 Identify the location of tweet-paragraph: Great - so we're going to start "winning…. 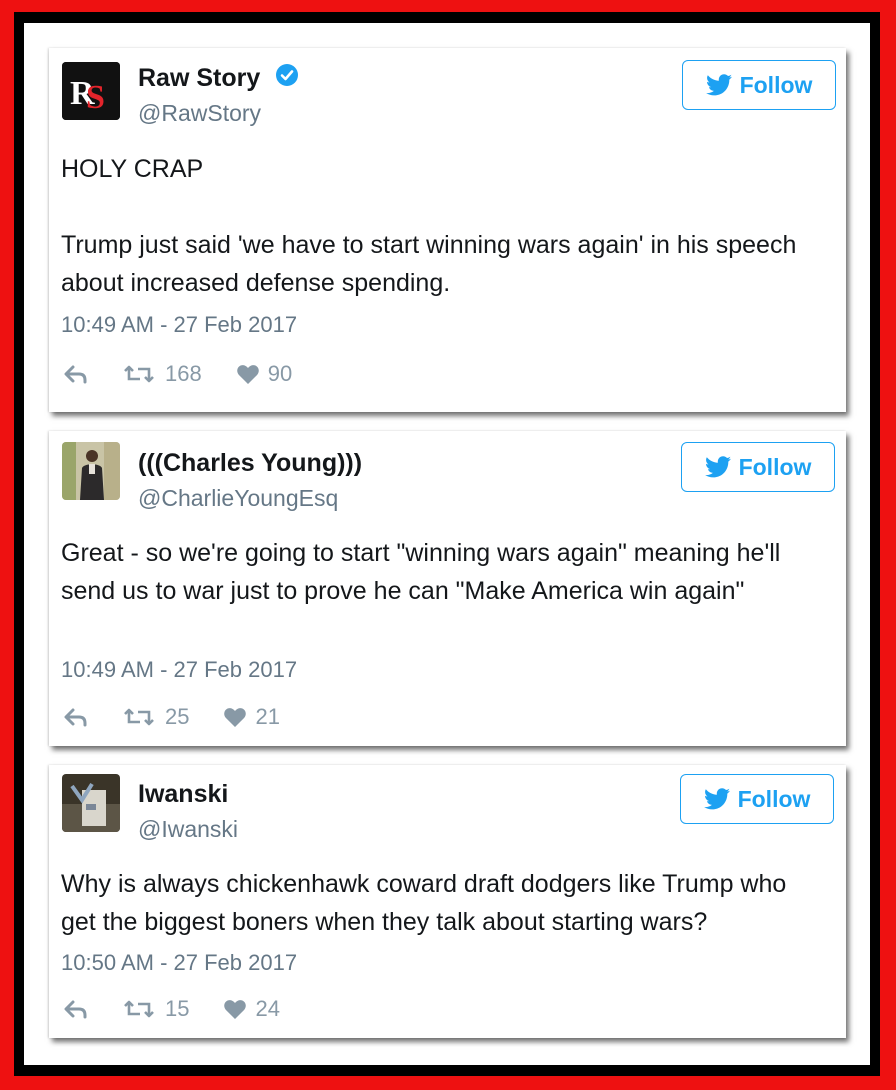
(421, 572).